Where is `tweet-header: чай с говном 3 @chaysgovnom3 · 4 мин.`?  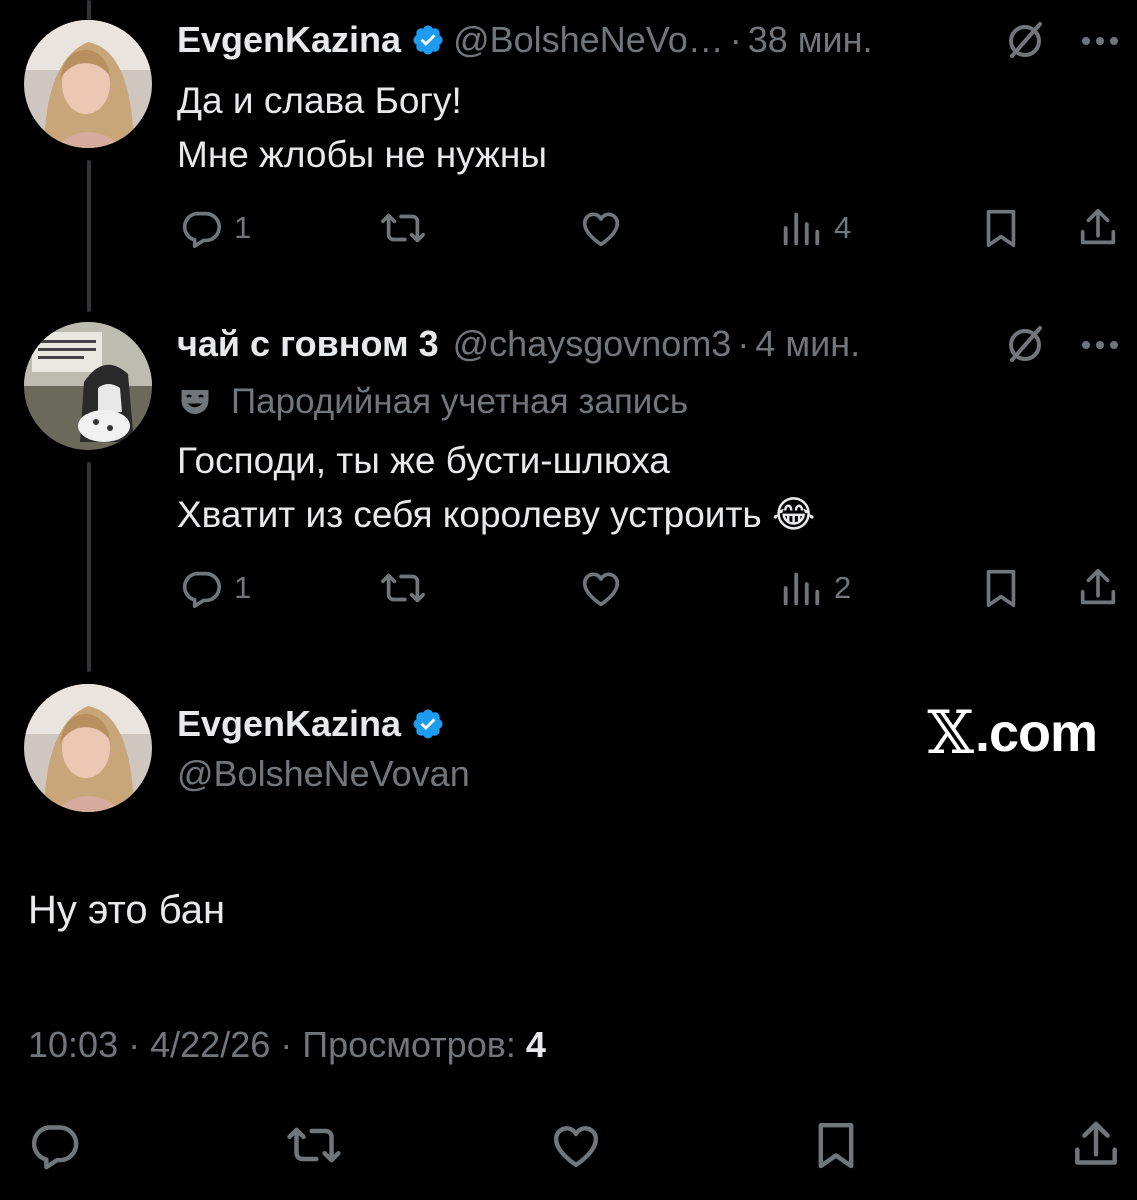
tweet-header: чай с говном 3 @chaysgovnom3 · 4 мин. is located at coordinates (518, 344).